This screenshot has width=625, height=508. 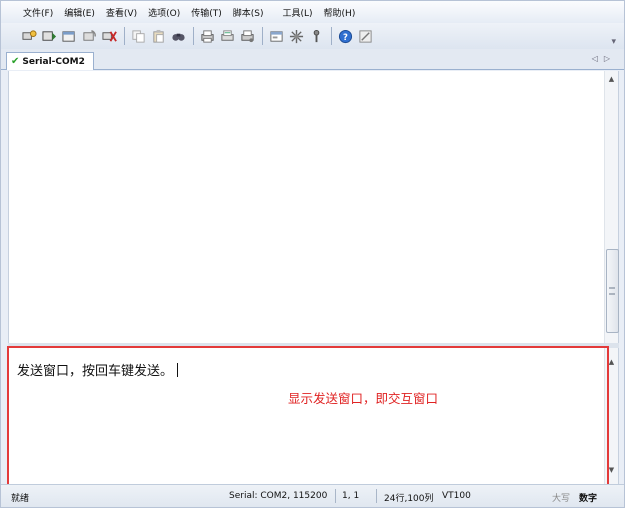 I want to click on find-icon, so click(x=178, y=36).